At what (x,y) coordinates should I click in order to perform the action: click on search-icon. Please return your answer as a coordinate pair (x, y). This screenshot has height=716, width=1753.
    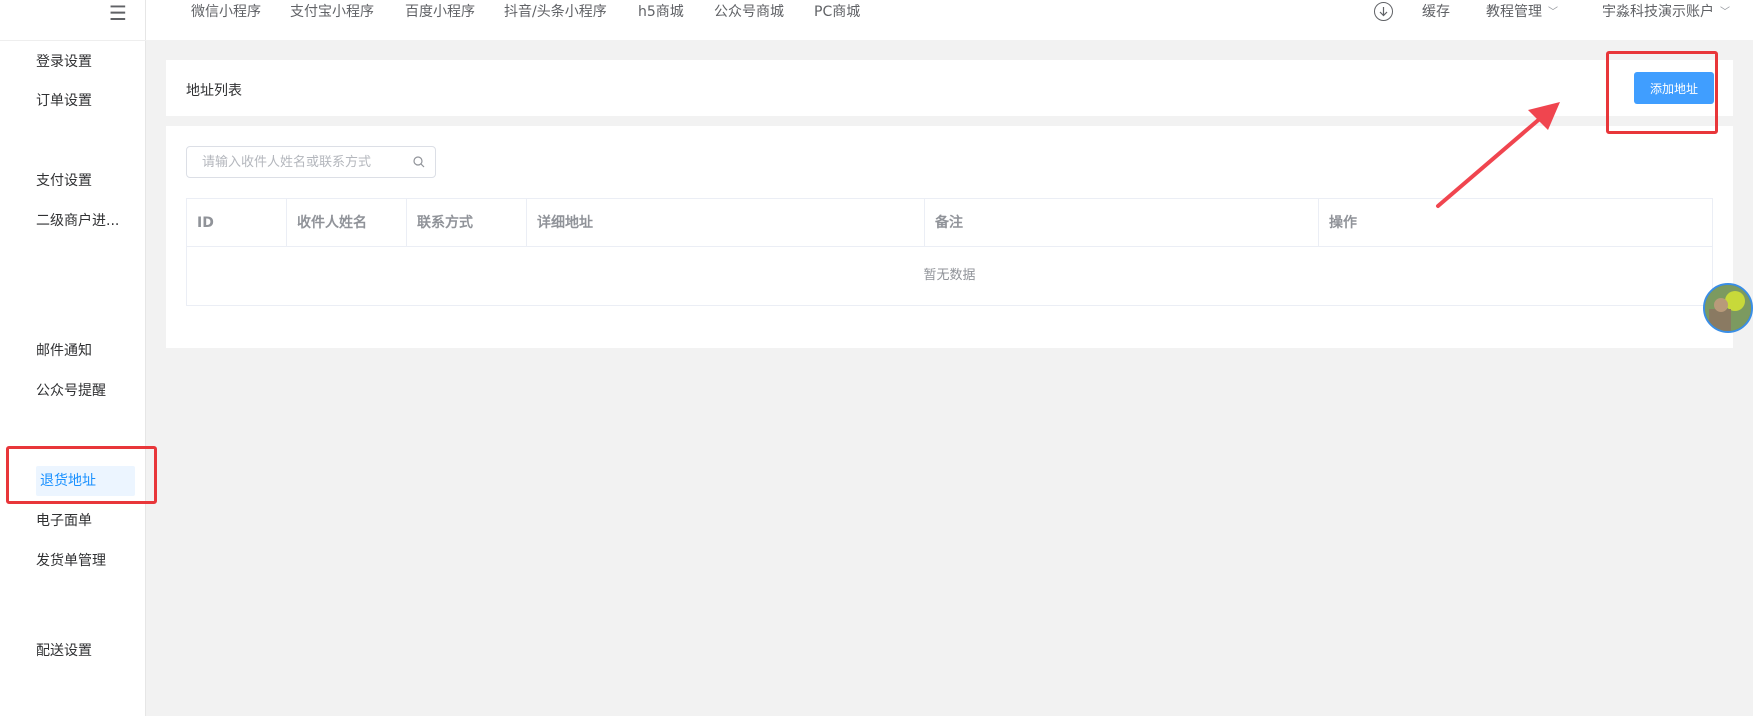
    Looking at the image, I should click on (419, 162).